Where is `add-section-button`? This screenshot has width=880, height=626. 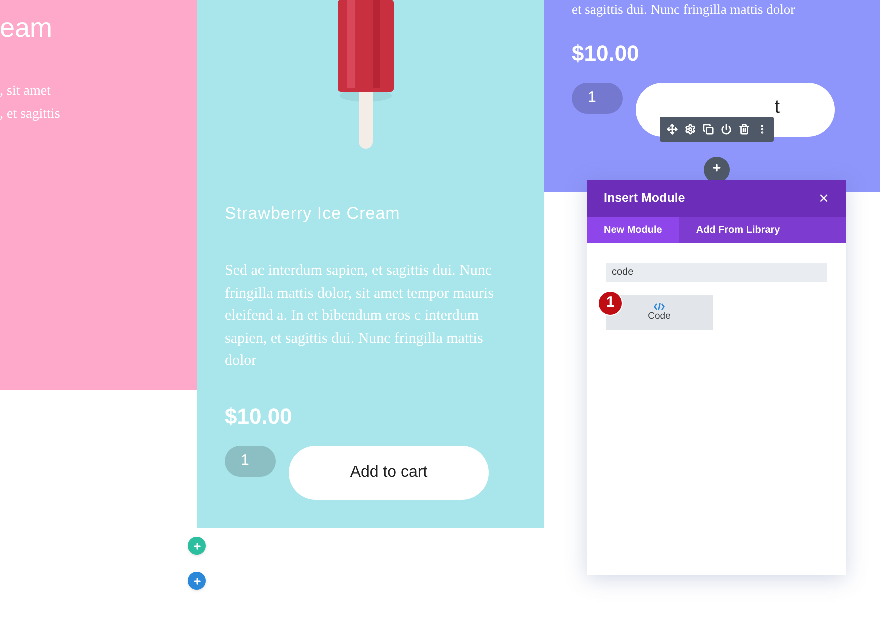
add-section-button is located at coordinates (197, 581).